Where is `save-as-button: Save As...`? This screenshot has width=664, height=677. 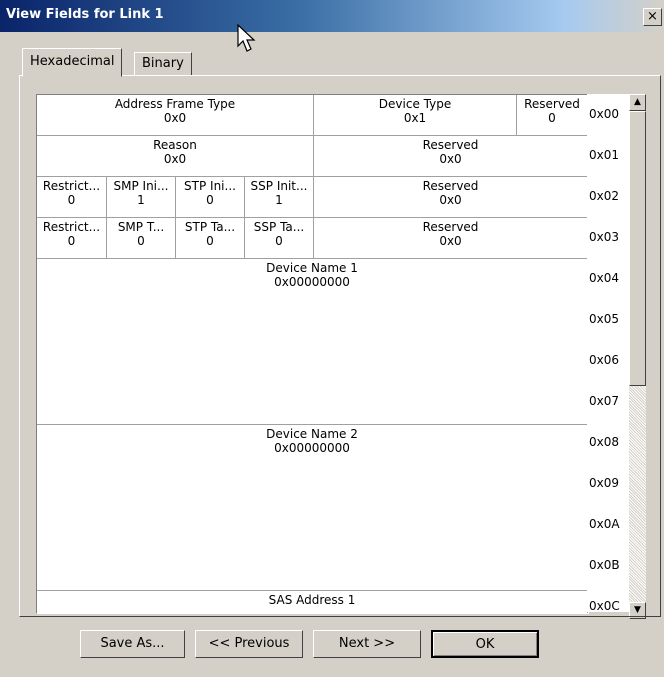 save-as-button: Save As... is located at coordinates (132, 644).